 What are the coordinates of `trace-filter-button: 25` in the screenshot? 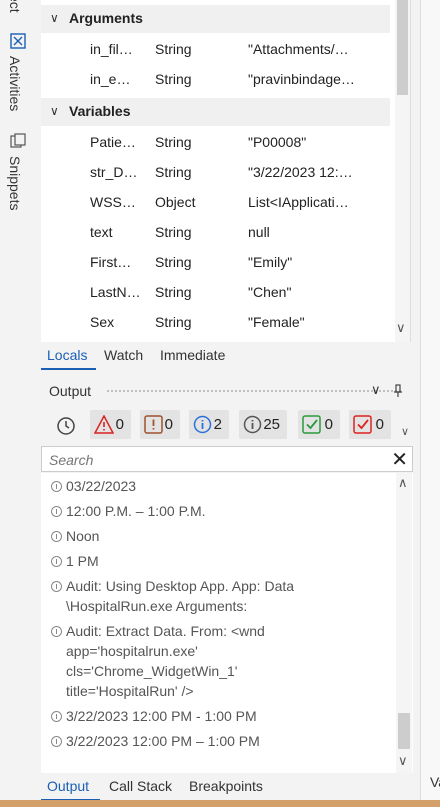 It's located at (263, 424).